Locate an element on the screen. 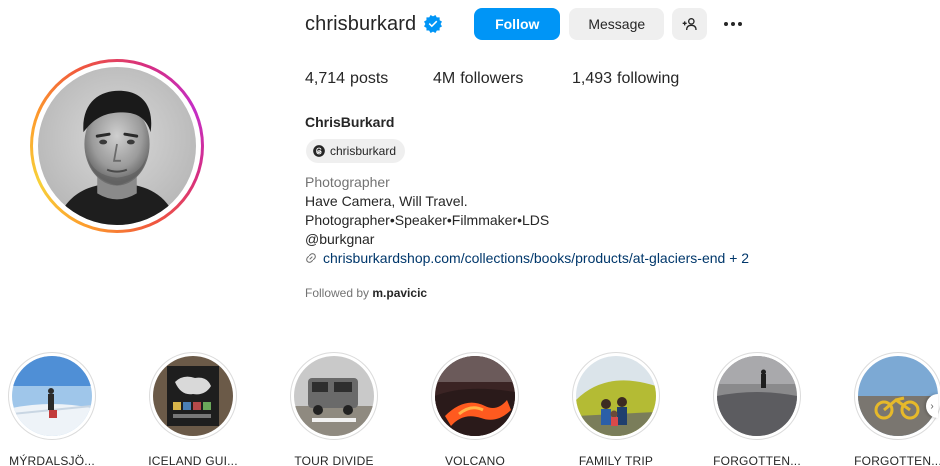  followed-by: Followed by m.pavicic is located at coordinates (366, 293).